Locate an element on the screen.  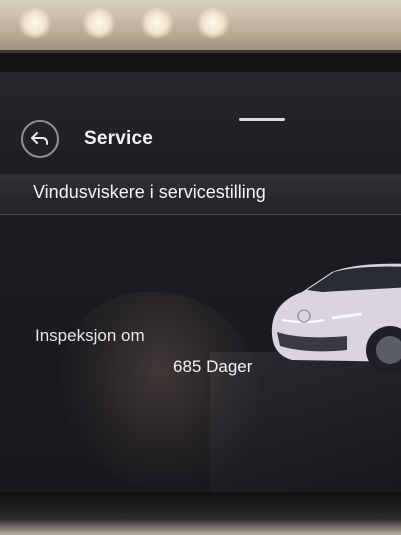
back-arrow-icon is located at coordinates (39, 138).